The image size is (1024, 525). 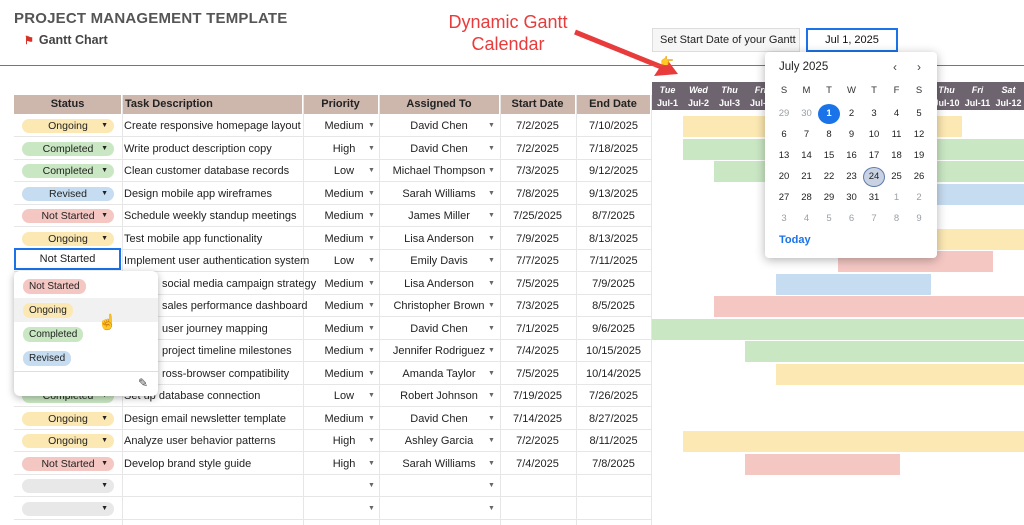 What do you see at coordinates (897, 135) in the screenshot?
I see `calendar-day: 11` at bounding box center [897, 135].